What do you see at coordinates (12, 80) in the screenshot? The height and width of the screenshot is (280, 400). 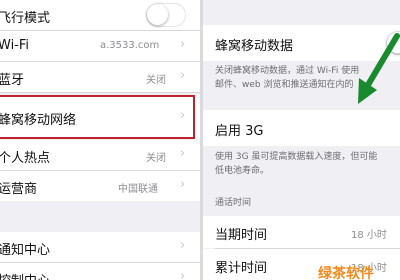 I see `bluetooth-label: 蓝牙` at bounding box center [12, 80].